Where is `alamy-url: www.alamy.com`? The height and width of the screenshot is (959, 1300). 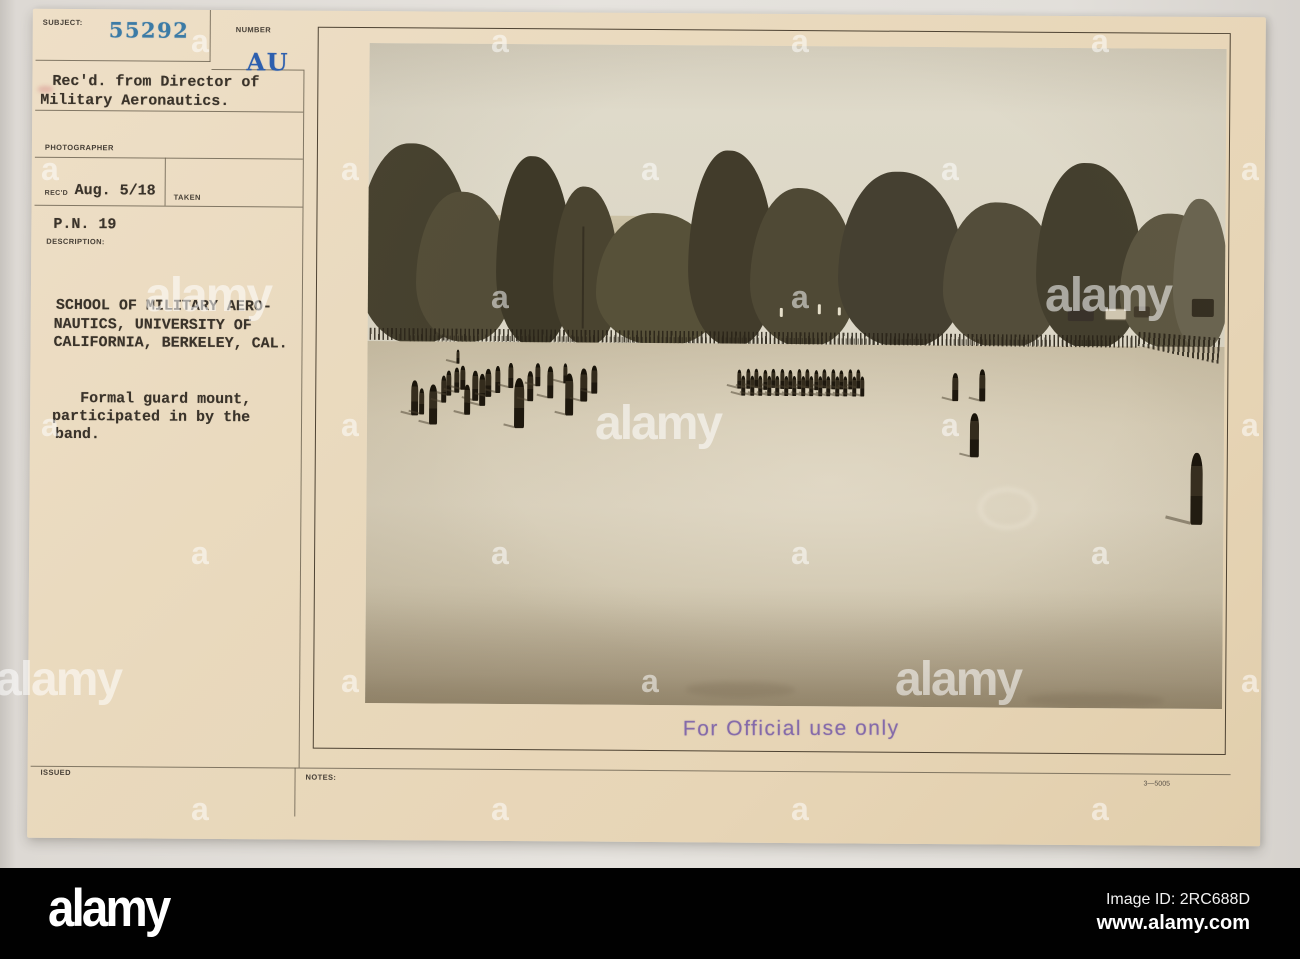
alamy-url: www.alamy.com is located at coordinates (1173, 923).